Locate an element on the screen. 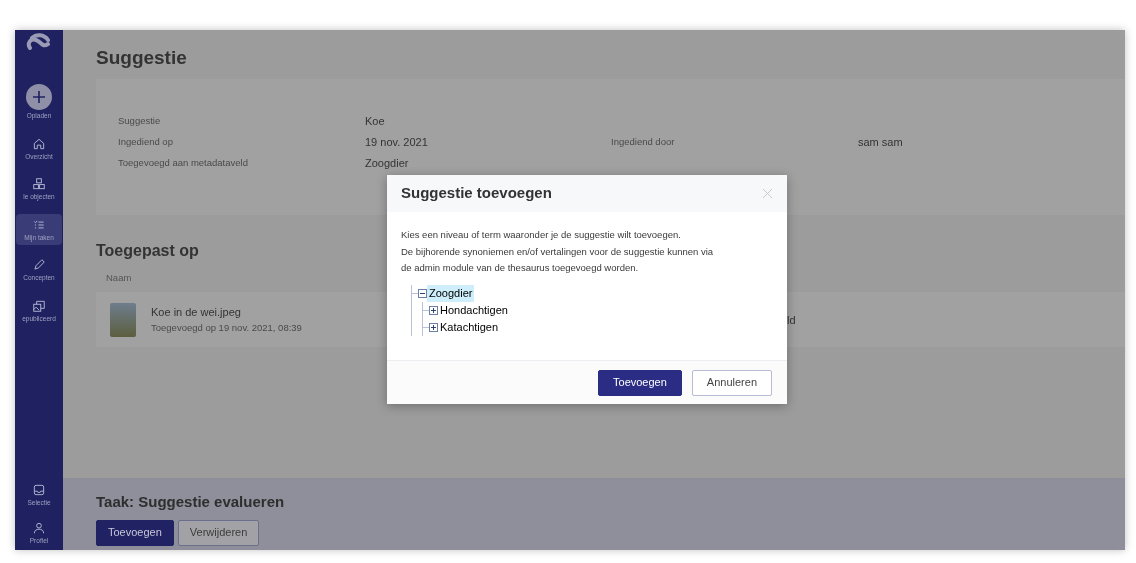  detail-label: Ingediend op is located at coordinates (146, 142).